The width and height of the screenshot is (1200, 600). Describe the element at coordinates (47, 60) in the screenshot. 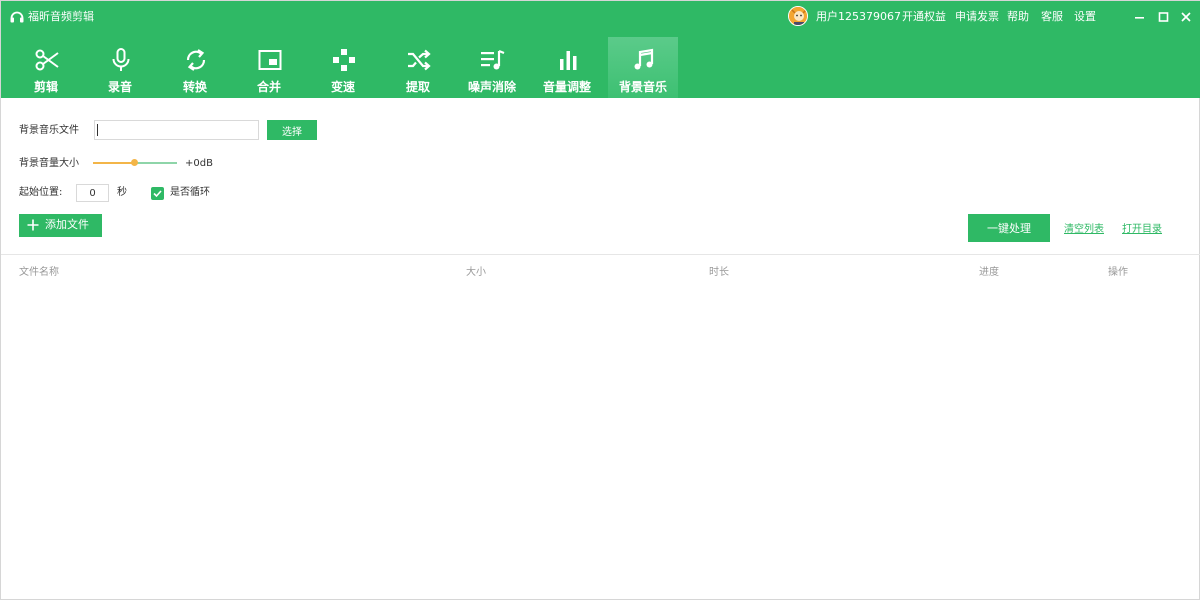

I see `scissors-icon` at that location.